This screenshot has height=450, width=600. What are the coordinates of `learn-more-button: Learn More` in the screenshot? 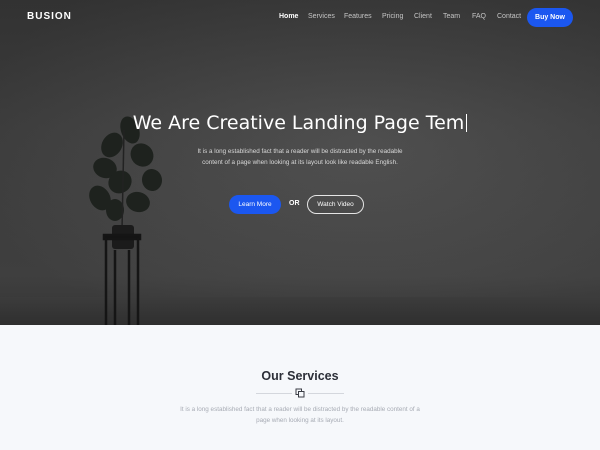 It's located at (255, 204).